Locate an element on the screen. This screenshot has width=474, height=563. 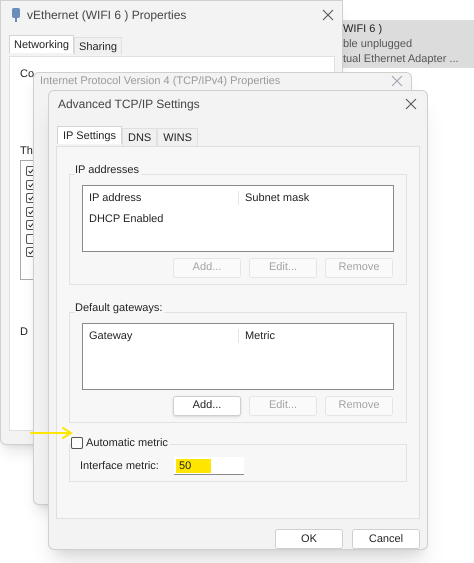
metric-field: 50 is located at coordinates (209, 466).